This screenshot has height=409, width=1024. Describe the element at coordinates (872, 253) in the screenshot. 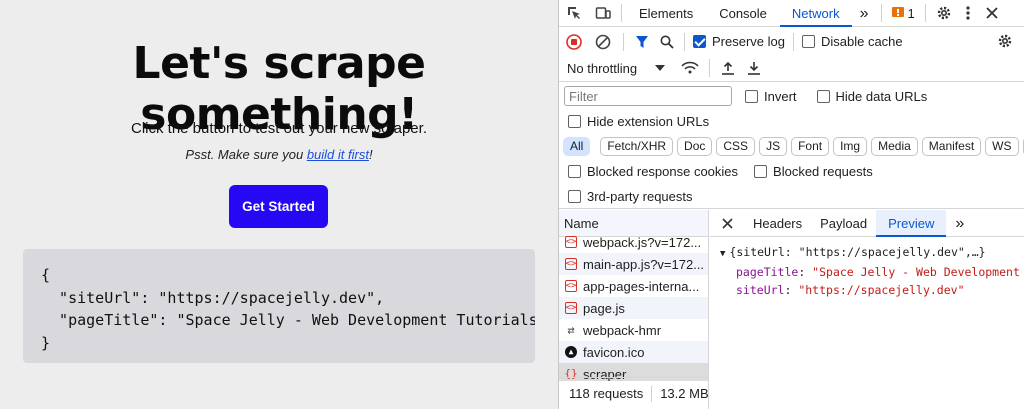

I see `preview-summary-row: ▼ {siteUrl: "https://spacejelly.dev",…}` at that location.